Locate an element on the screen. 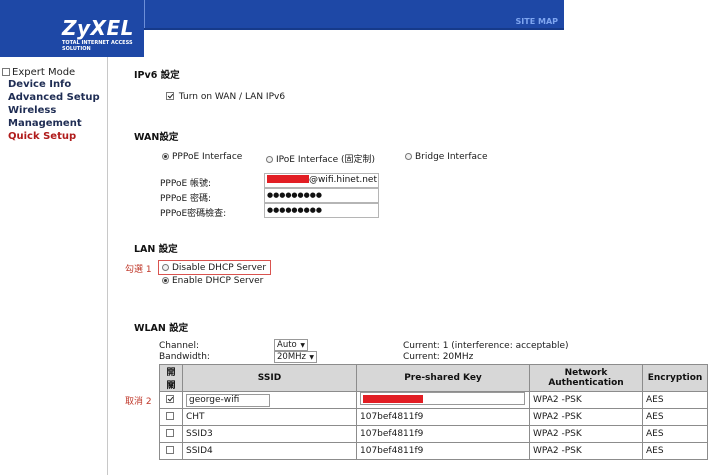 The height and width of the screenshot is (475, 720). table-row: SSID3 107bef4811f9 WPA2 -PSK AES is located at coordinates (433, 434).